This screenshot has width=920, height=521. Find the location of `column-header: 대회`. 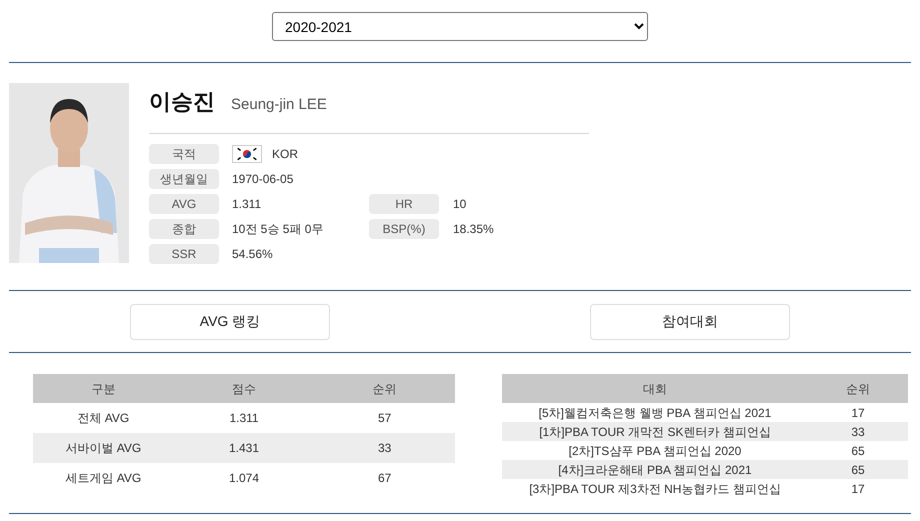

column-header: 대회 is located at coordinates (655, 389).